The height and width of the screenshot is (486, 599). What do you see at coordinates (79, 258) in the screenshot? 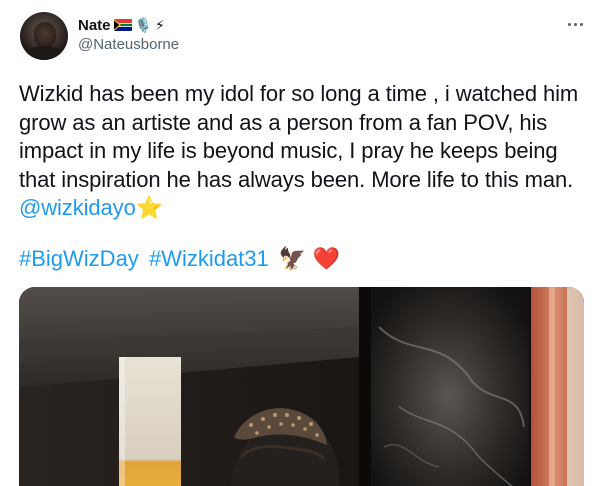
I see `hashtag-link: #BigWizDay` at bounding box center [79, 258].